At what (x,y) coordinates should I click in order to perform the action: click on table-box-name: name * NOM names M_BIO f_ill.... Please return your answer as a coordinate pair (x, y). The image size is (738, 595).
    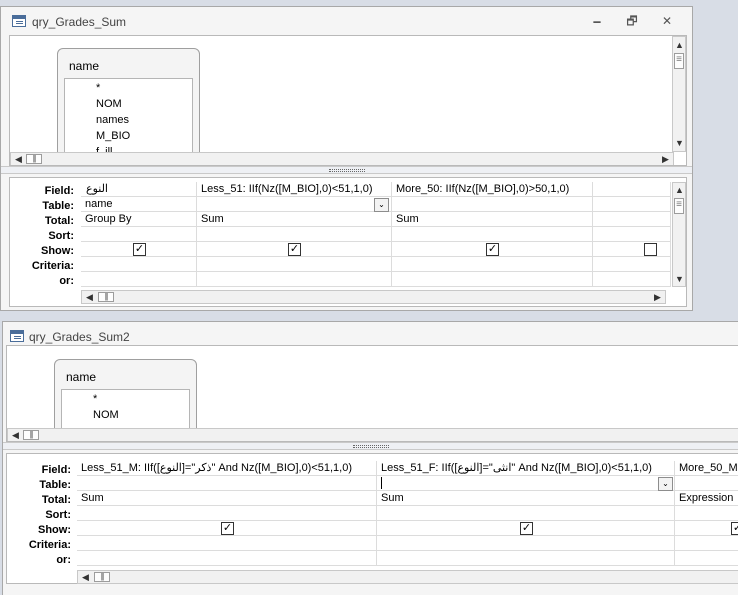
    Looking at the image, I should click on (128, 106).